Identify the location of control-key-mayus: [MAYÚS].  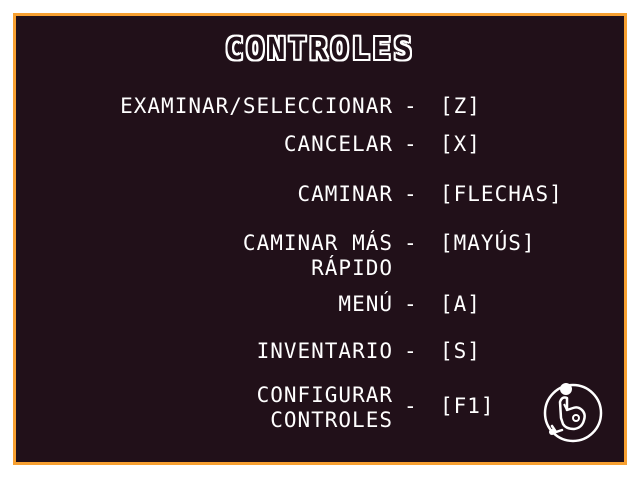
(488, 243).